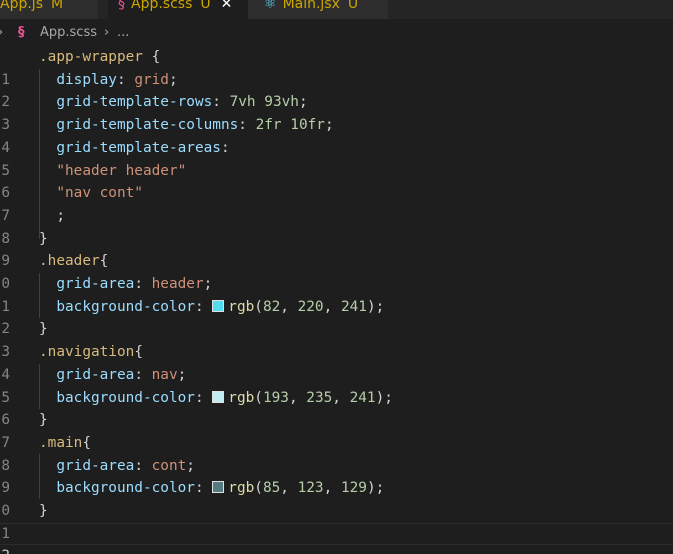  Describe the element at coordinates (319, 397) in the screenshot. I see `css-number: 235` at that location.